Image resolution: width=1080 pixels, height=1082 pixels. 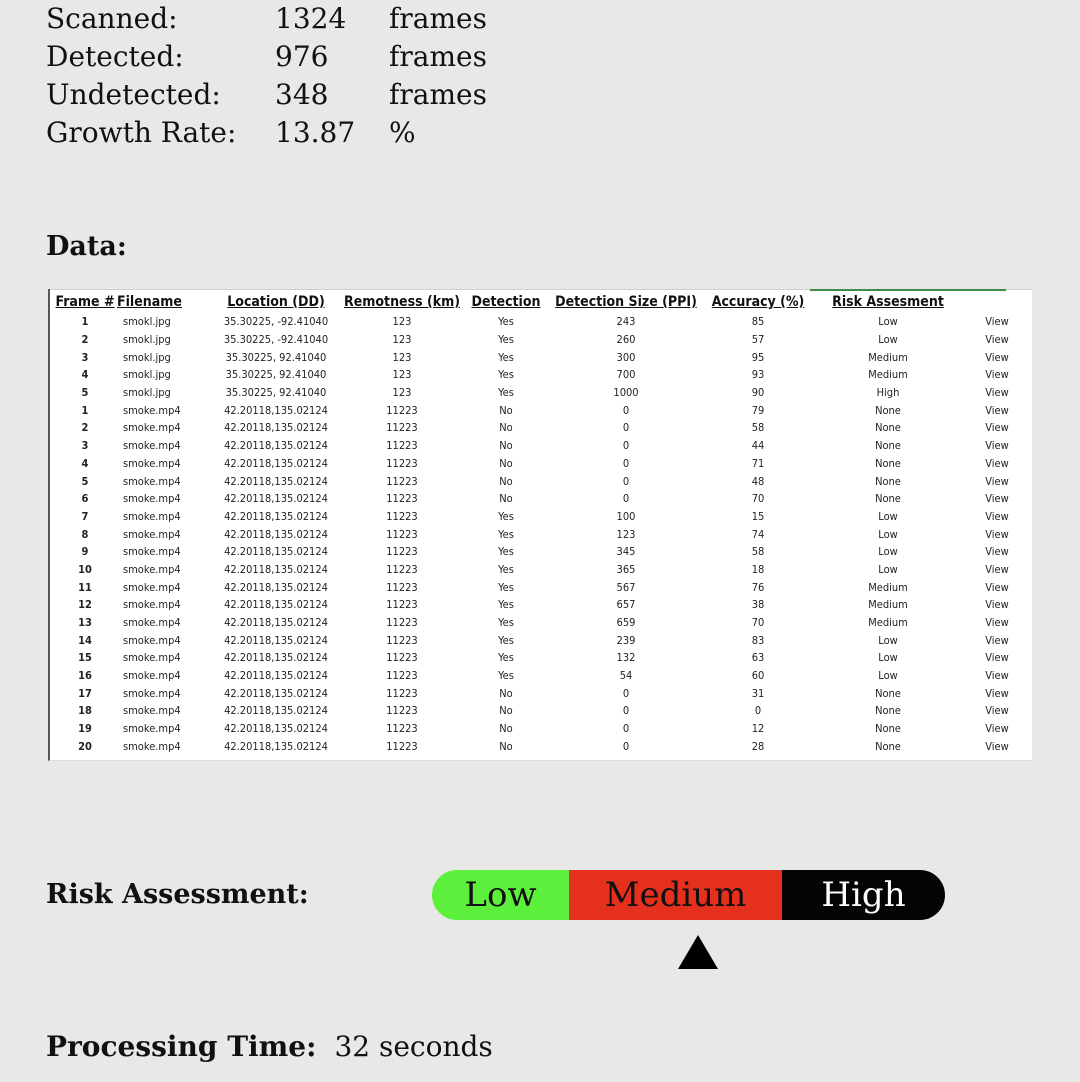 What do you see at coordinates (85, 446) in the screenshot?
I see `cell-frame: 3` at bounding box center [85, 446].